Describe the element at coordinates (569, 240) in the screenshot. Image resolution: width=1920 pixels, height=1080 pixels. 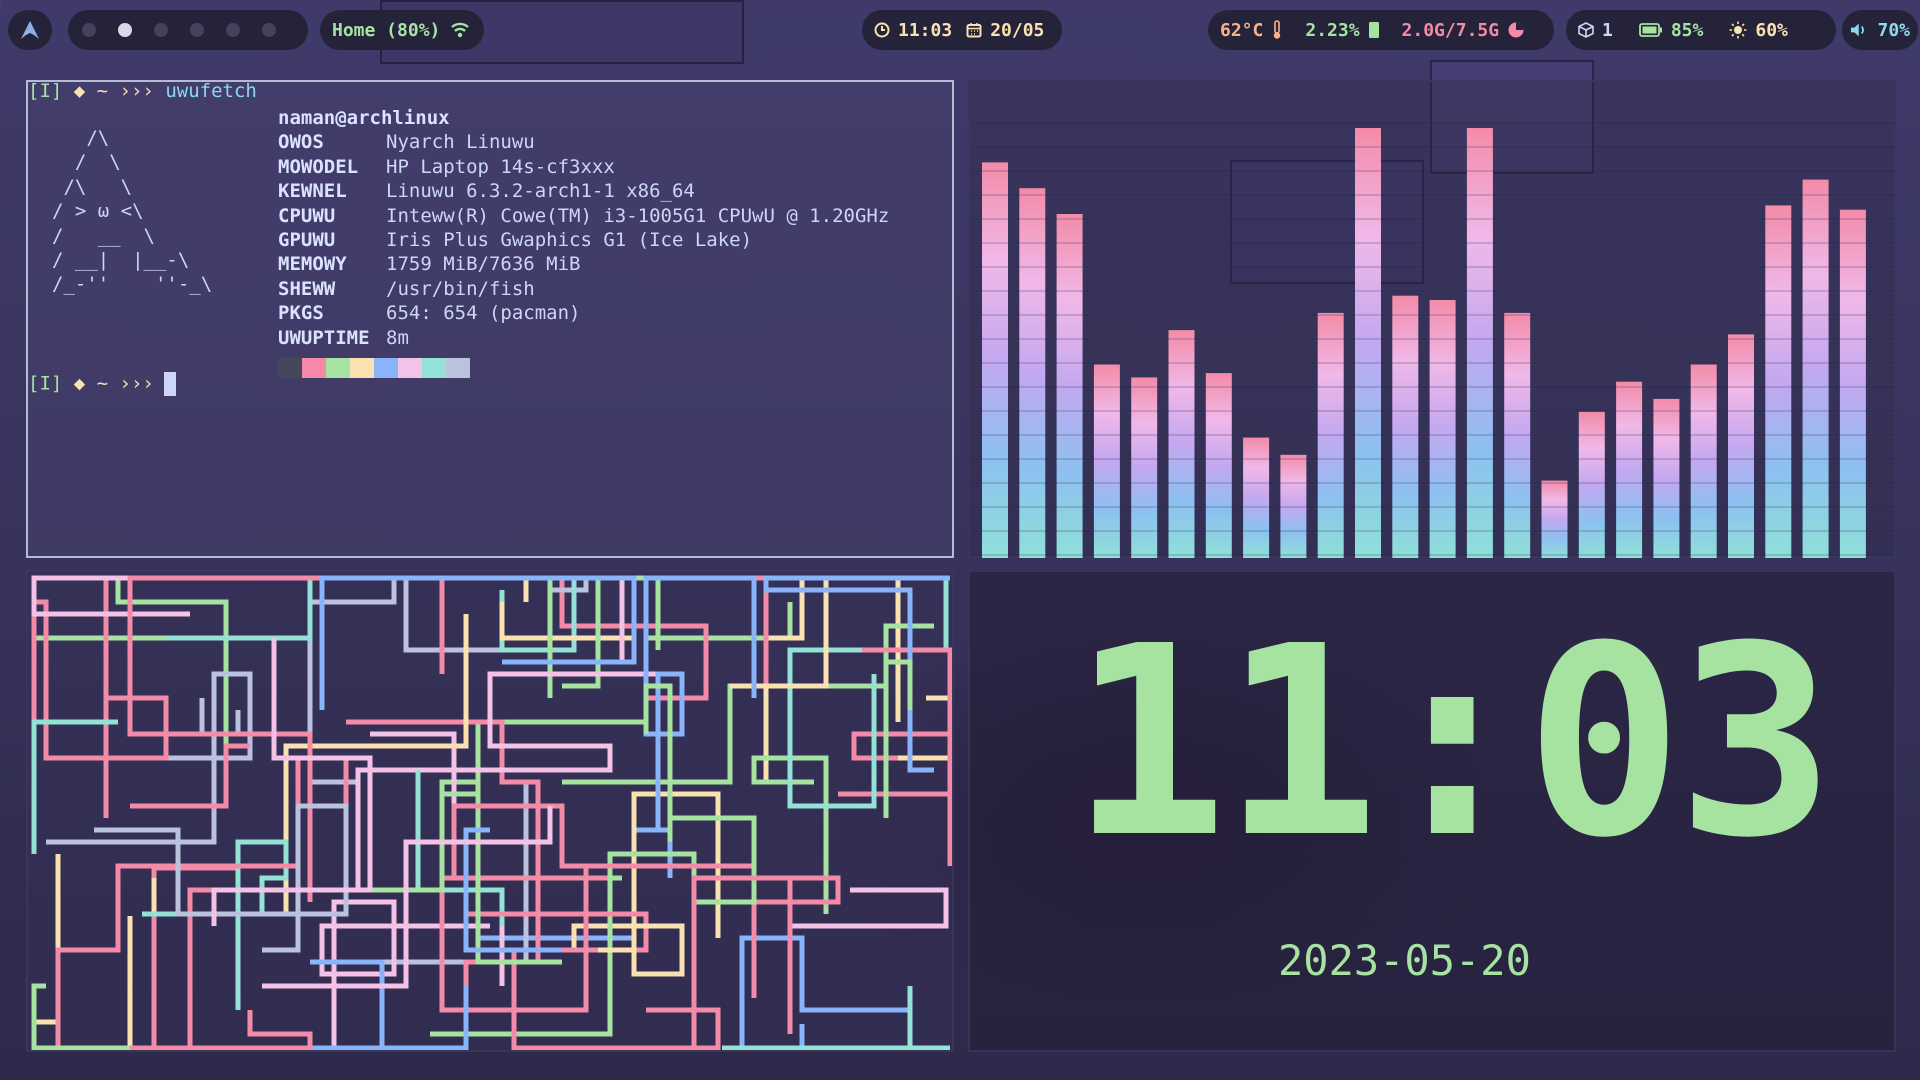
I see `info-value: Iris Plus Gwaphics G1 (Ice Lake)` at that location.